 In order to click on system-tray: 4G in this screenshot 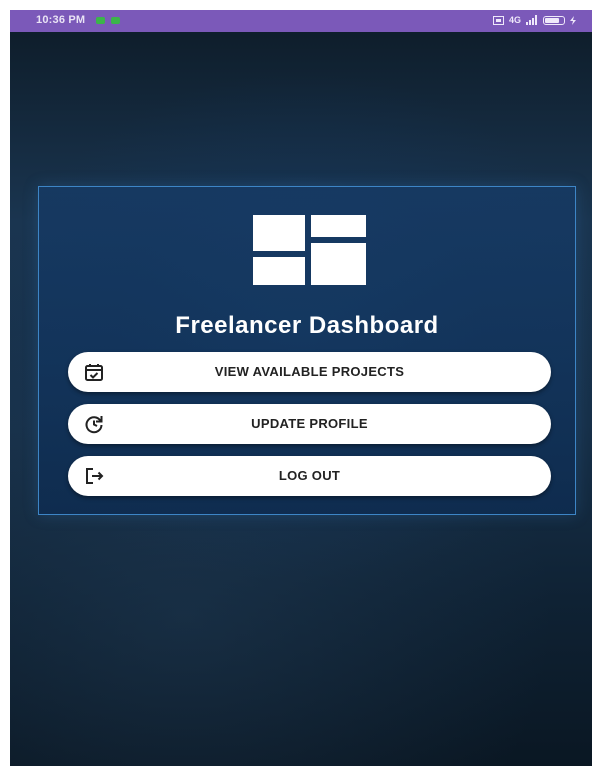, I will do `click(534, 20)`.